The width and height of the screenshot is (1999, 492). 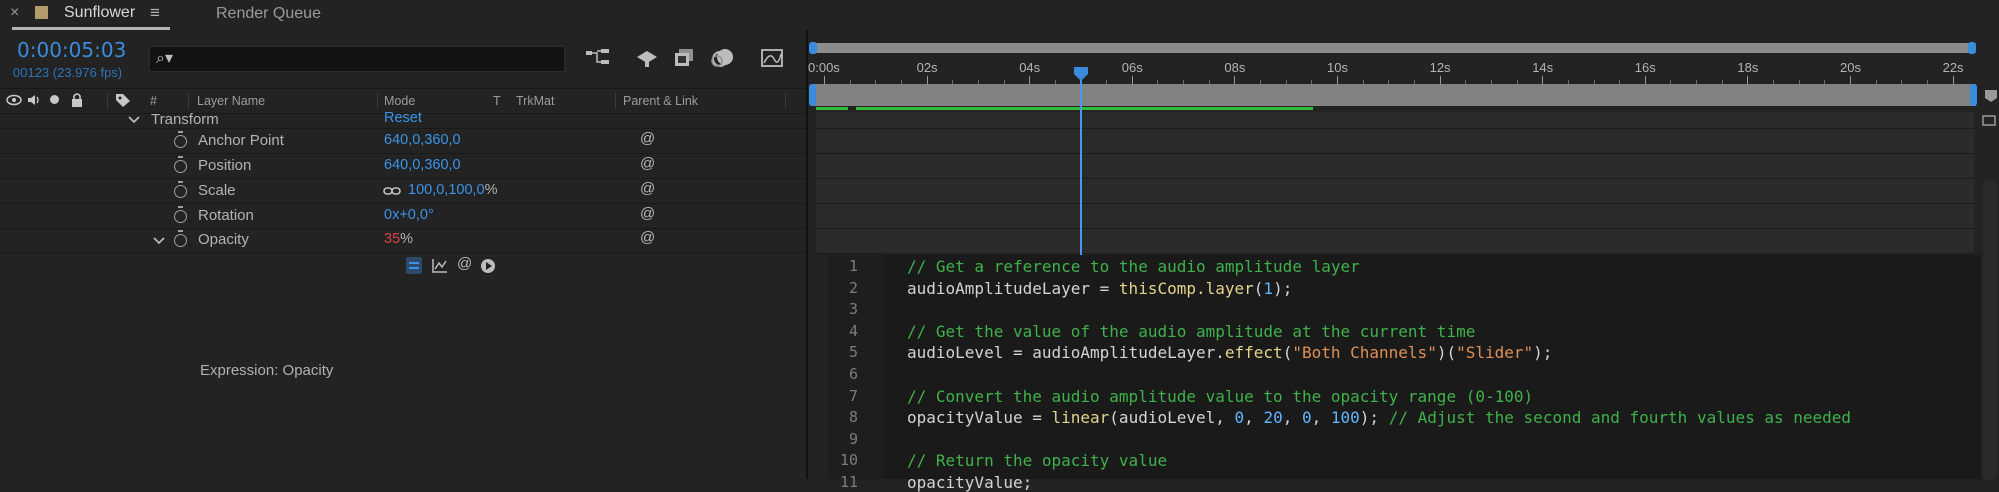 I want to click on property-row-anchor-point: Anchor Point 640,0,360,0 @, so click(x=403, y=141).